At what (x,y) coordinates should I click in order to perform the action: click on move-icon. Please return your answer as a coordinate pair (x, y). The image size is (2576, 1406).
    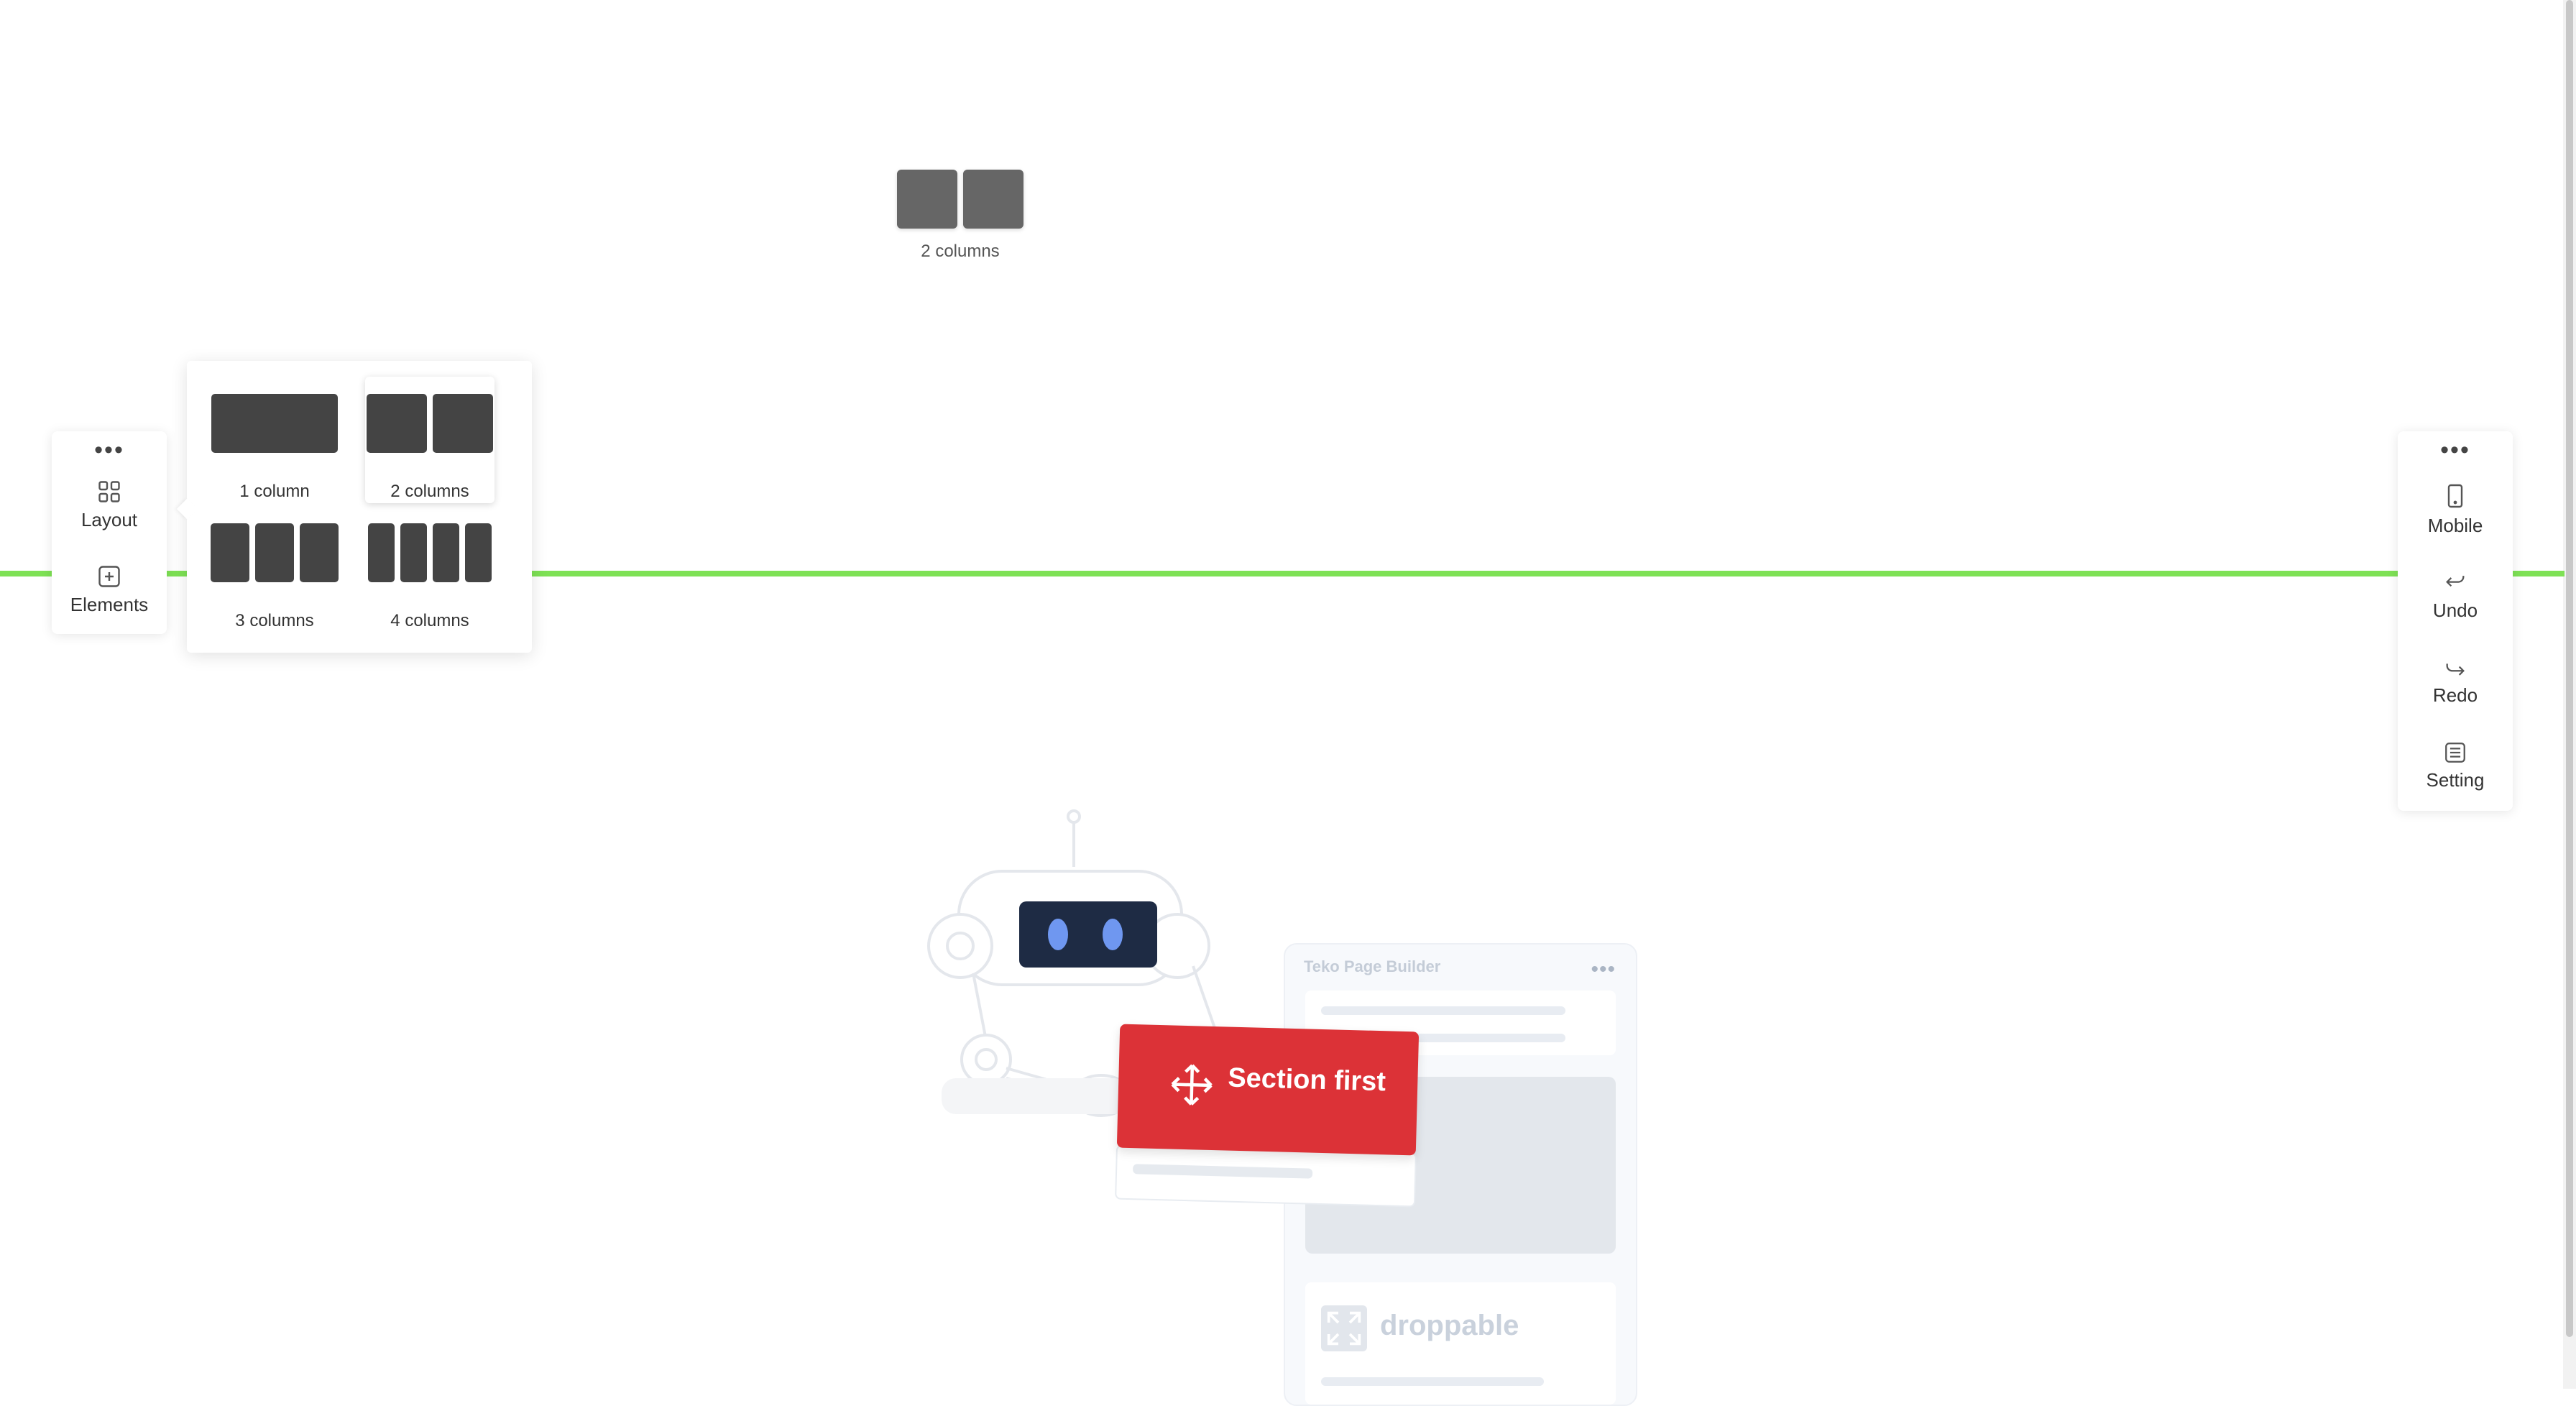
    Looking at the image, I should click on (1192, 1085).